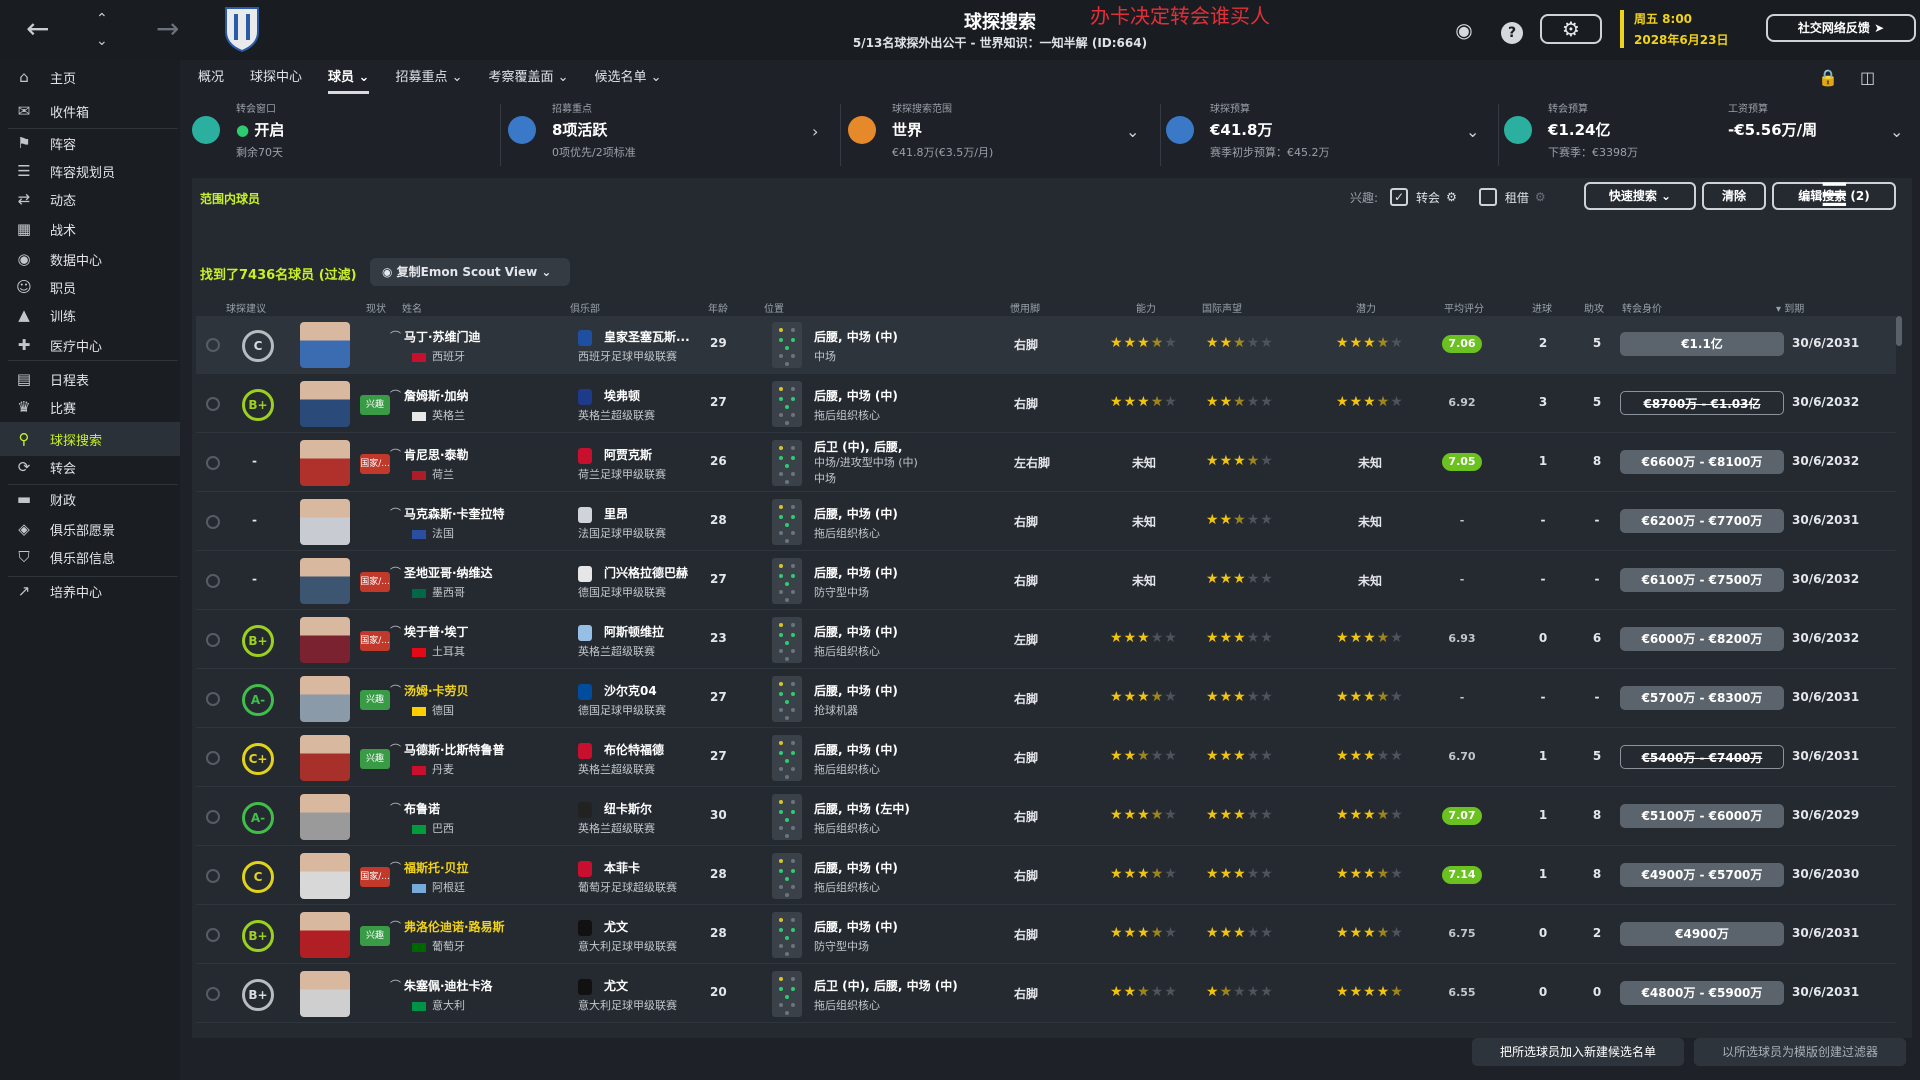 The image size is (1920, 1080). I want to click on transfer-budget-card: 转会预算 €1.24亿 下赛季：€3398万, so click(1606, 135).